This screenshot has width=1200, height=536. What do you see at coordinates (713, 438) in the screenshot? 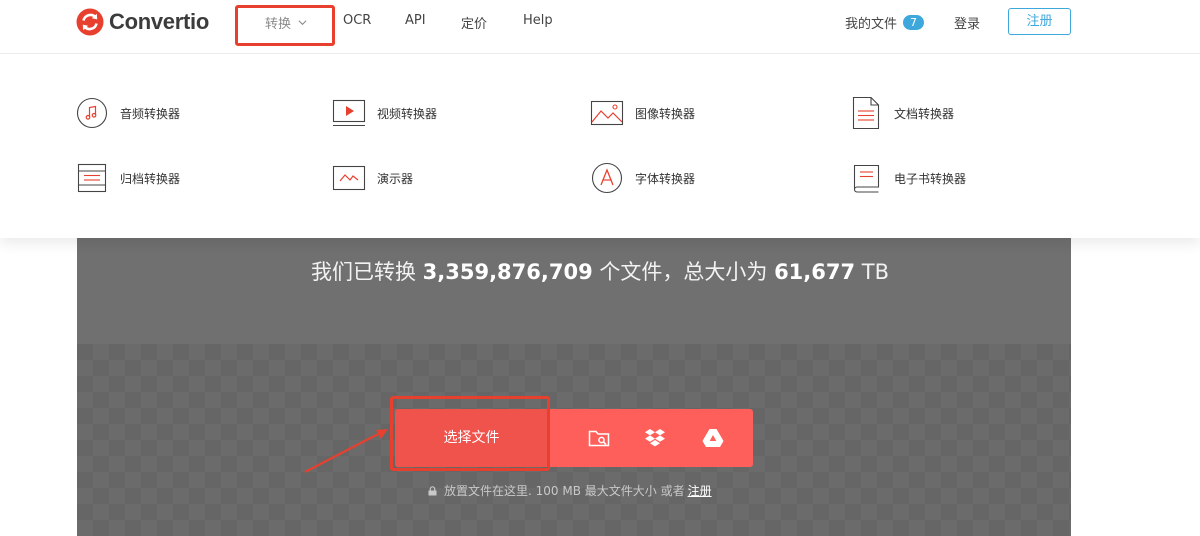
I see `google-drive-icon` at bounding box center [713, 438].